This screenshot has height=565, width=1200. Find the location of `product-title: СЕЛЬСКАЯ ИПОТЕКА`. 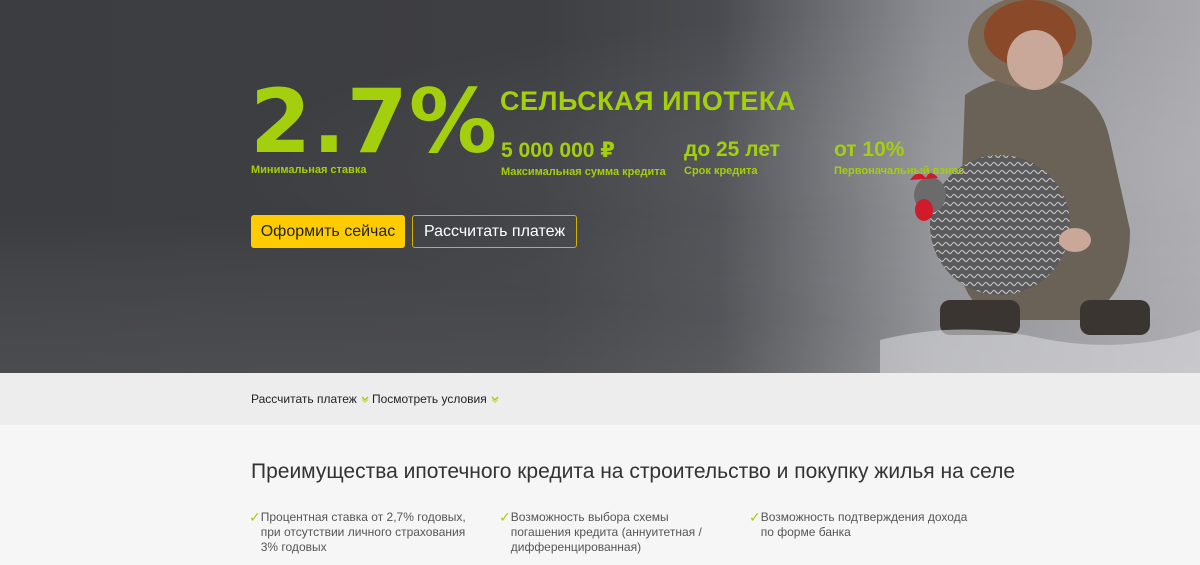

product-title: СЕЛЬСКАЯ ИПОТЕКА is located at coordinates (648, 101).